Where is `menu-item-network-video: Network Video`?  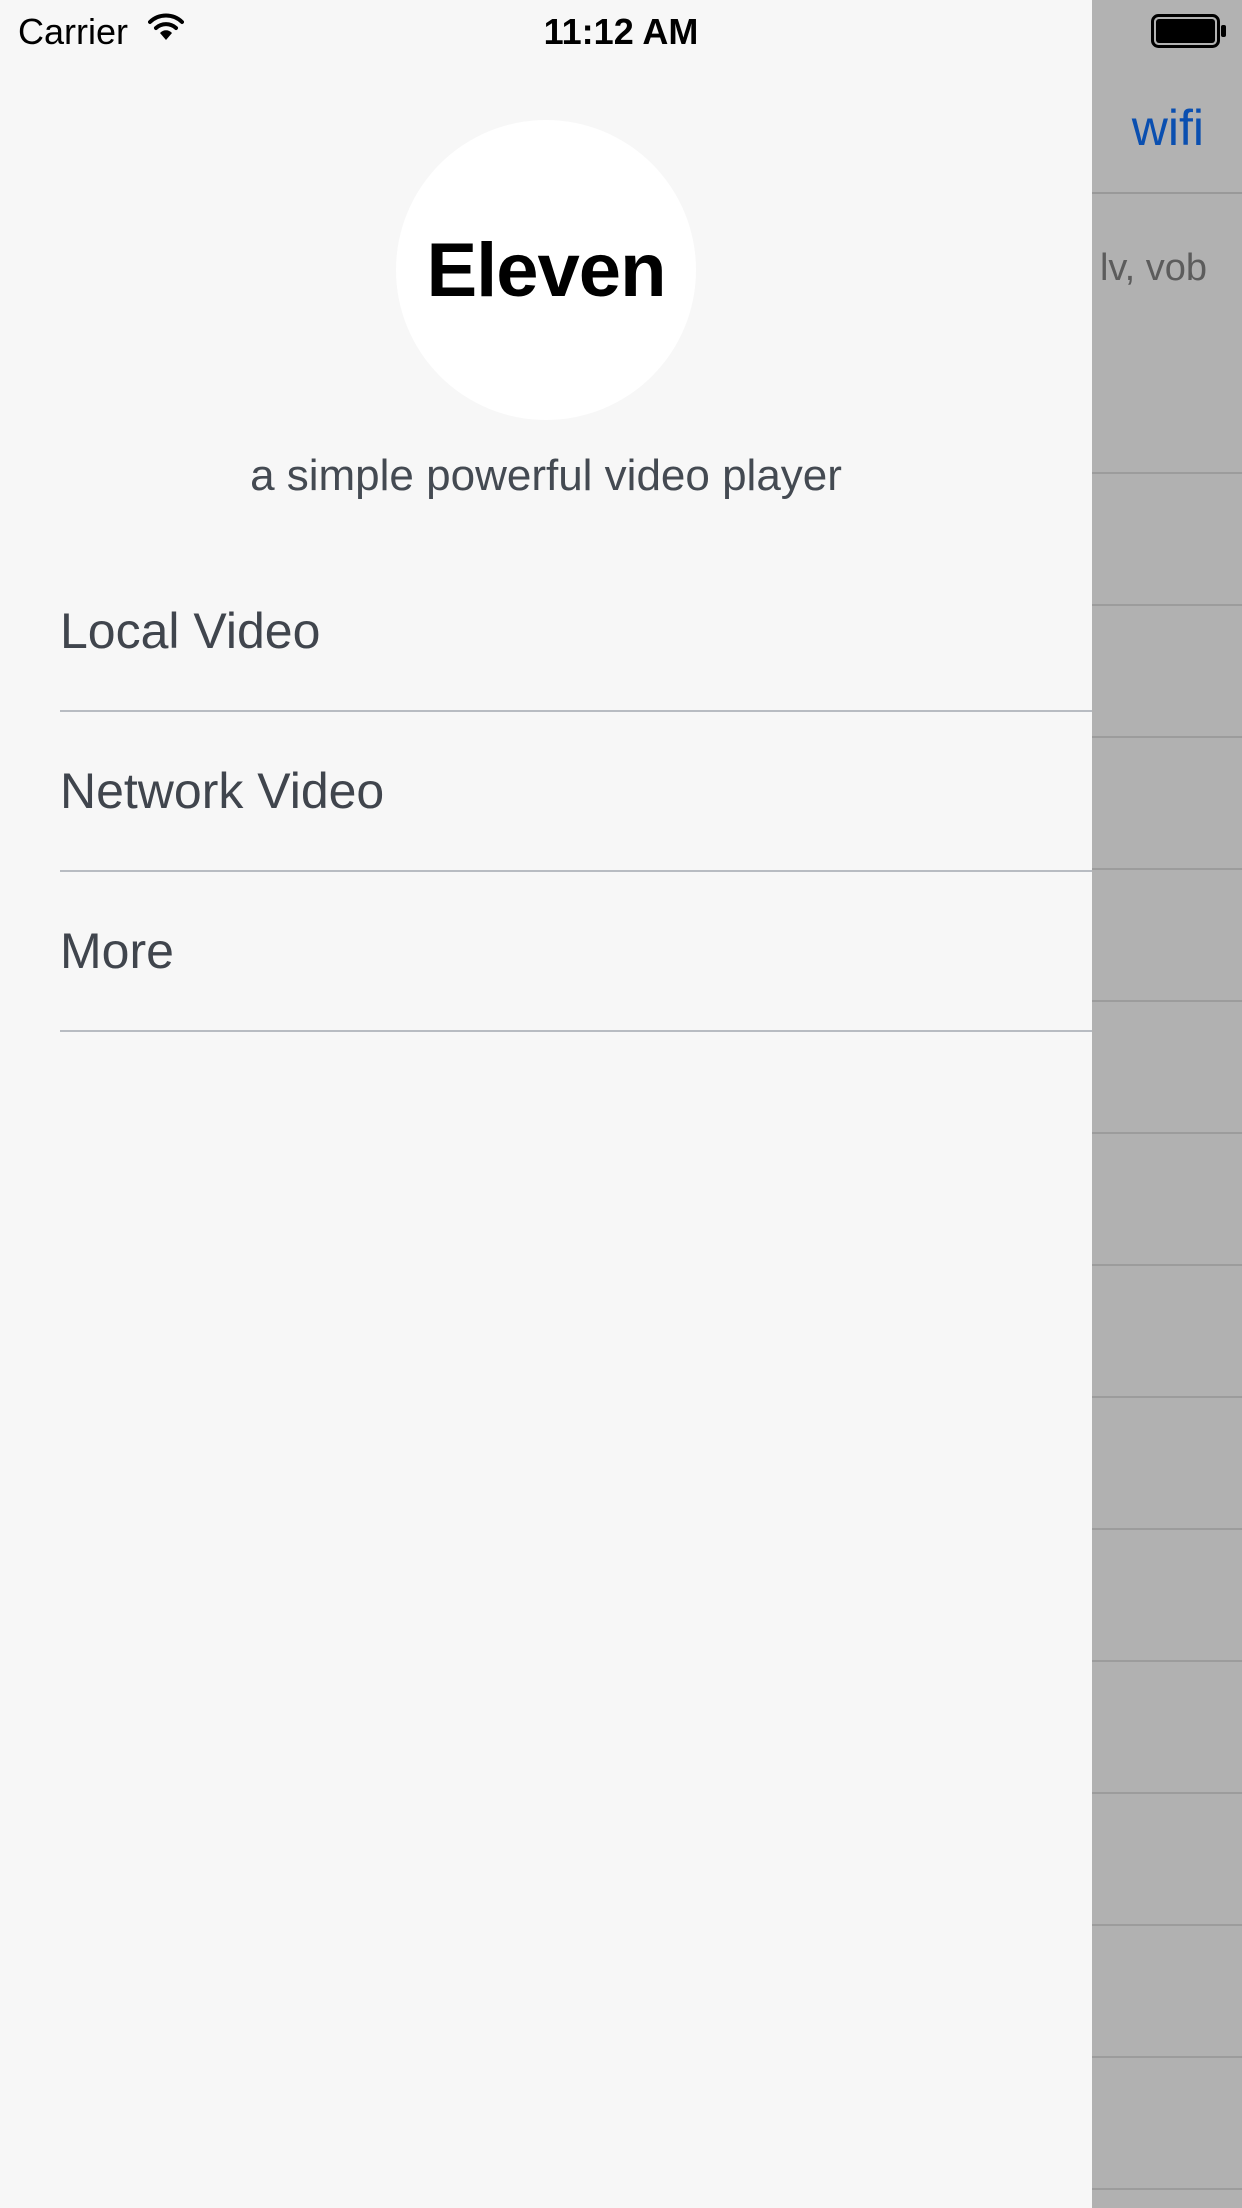
menu-item-network-video: Network Video is located at coordinates (576, 792).